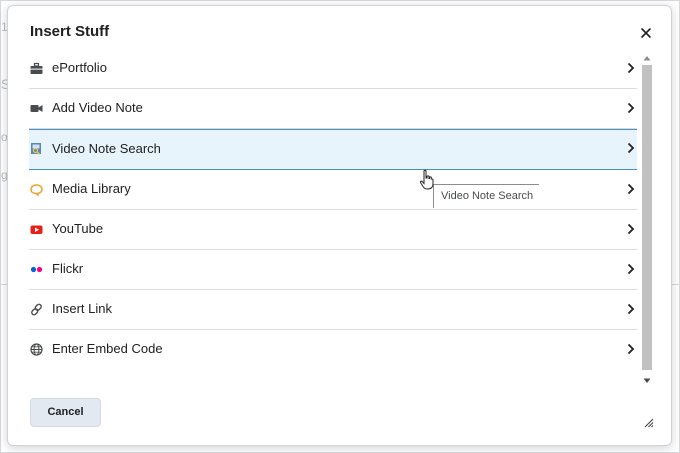 This screenshot has height=453, width=680. What do you see at coordinates (647, 58) in the screenshot?
I see `scroll-up-arrow-icon` at bounding box center [647, 58].